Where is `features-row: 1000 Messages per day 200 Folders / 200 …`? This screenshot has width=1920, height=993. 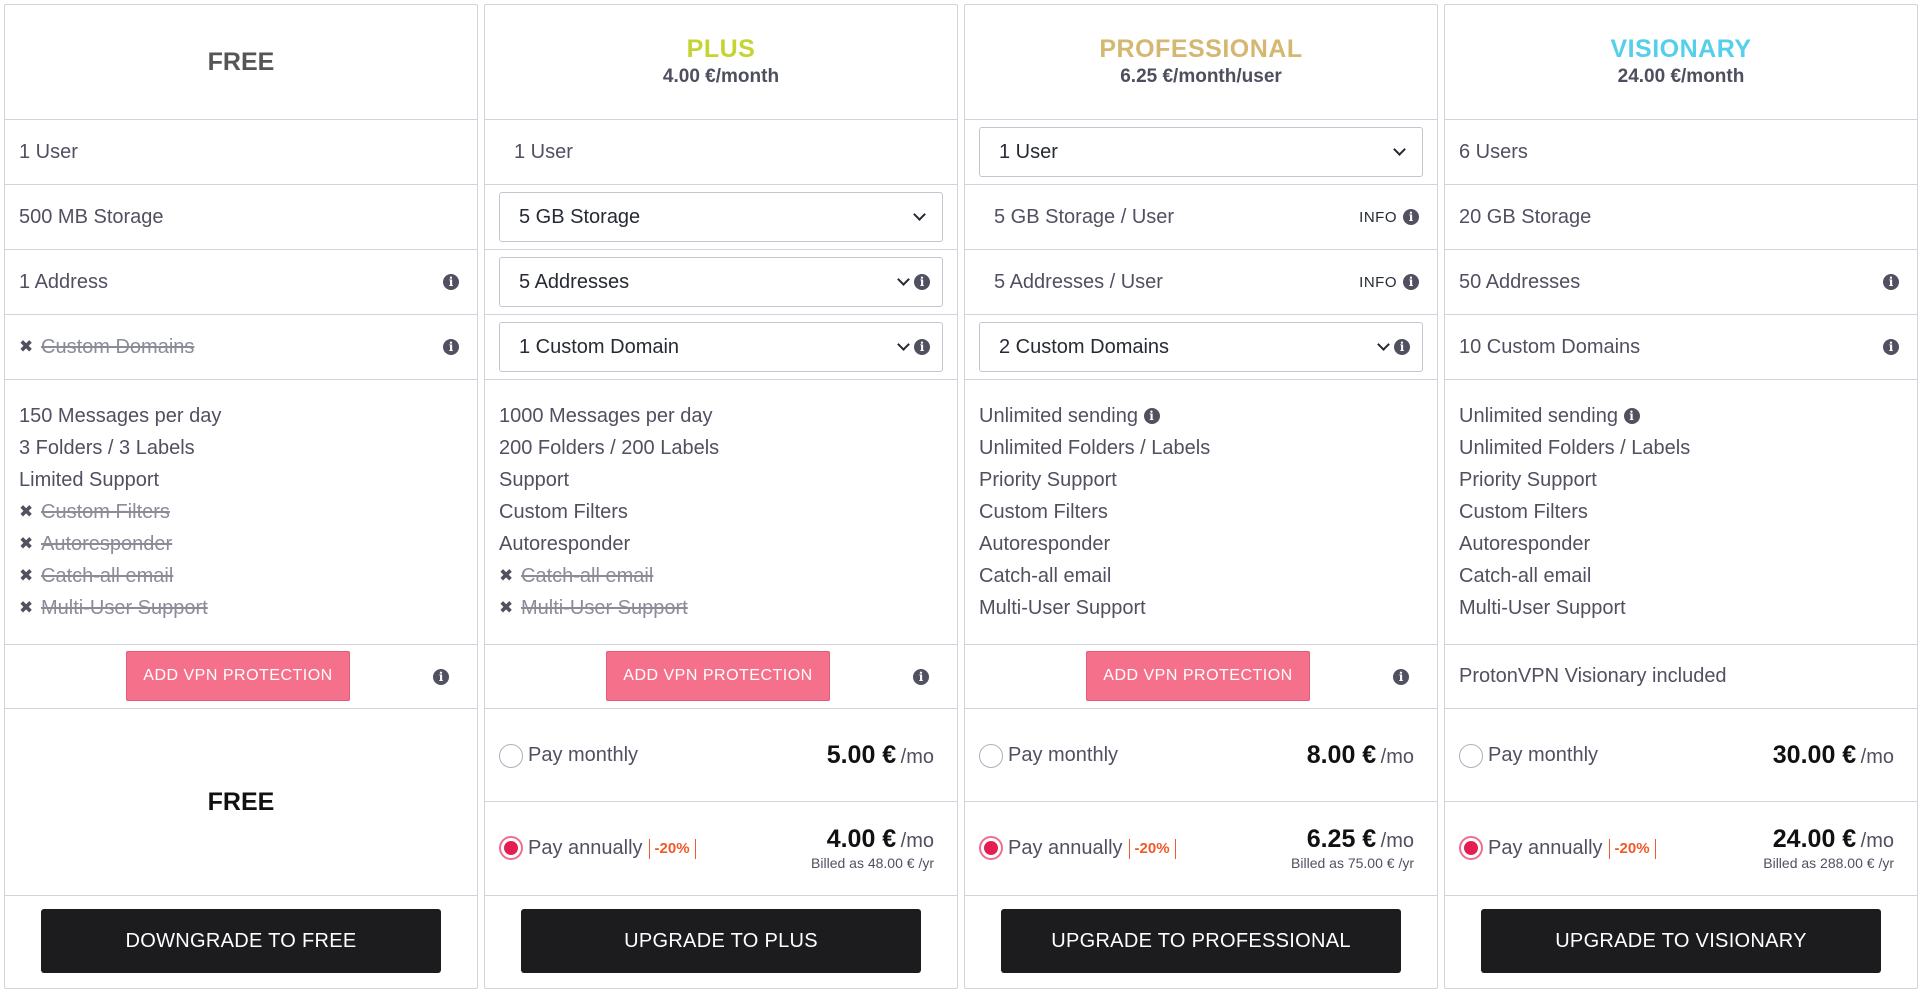
features-row: 1000 Messages per day 200 Folders / 200 … is located at coordinates (721, 512).